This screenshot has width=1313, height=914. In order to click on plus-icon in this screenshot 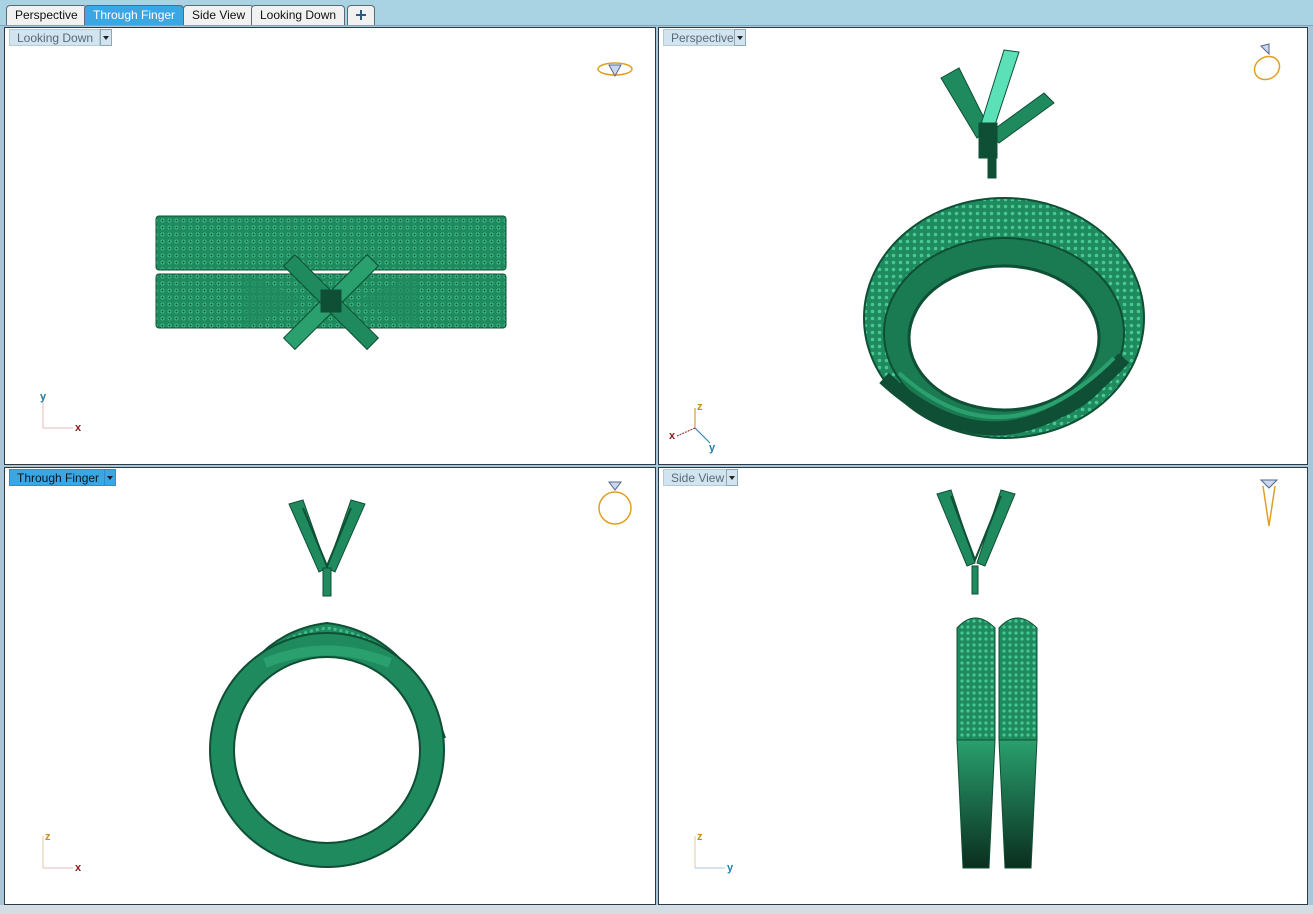, I will do `click(361, 15)`.